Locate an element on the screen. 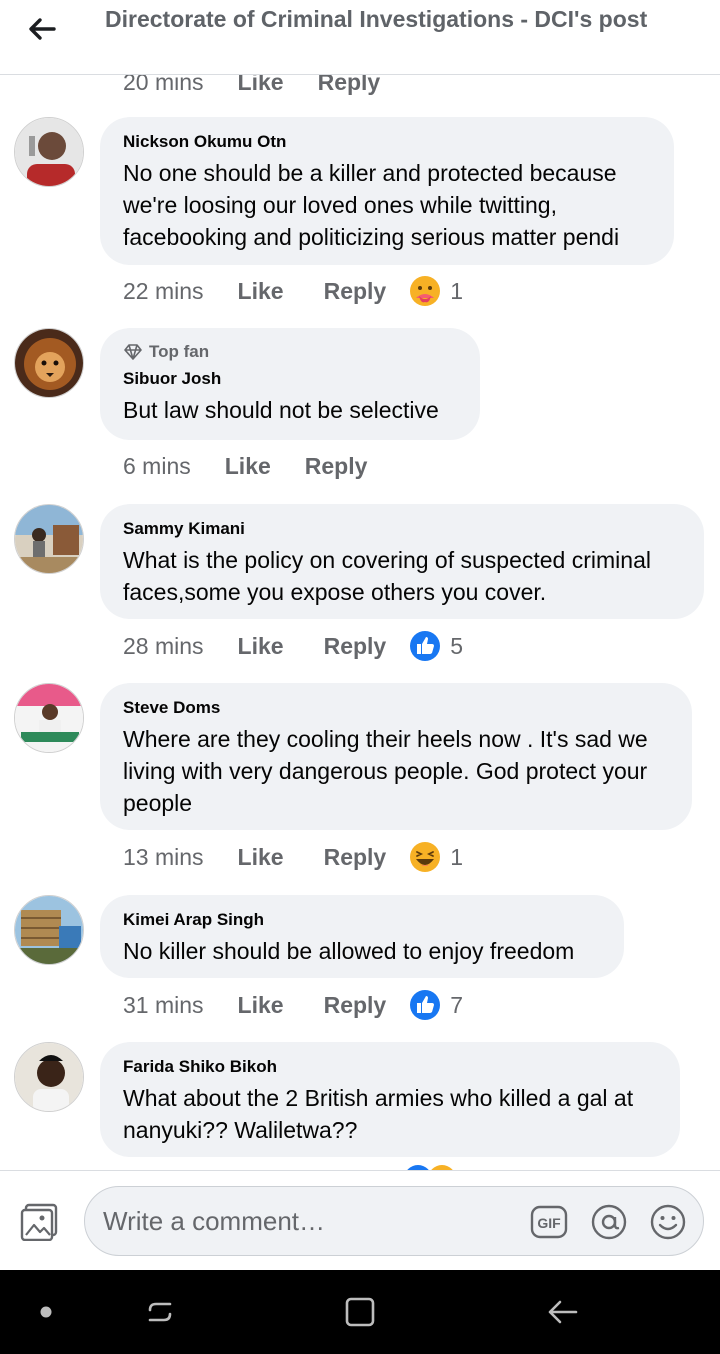 This screenshot has height=1354, width=720. comment-actions-partial: 20 mins Like Reply is located at coordinates (251, 87).